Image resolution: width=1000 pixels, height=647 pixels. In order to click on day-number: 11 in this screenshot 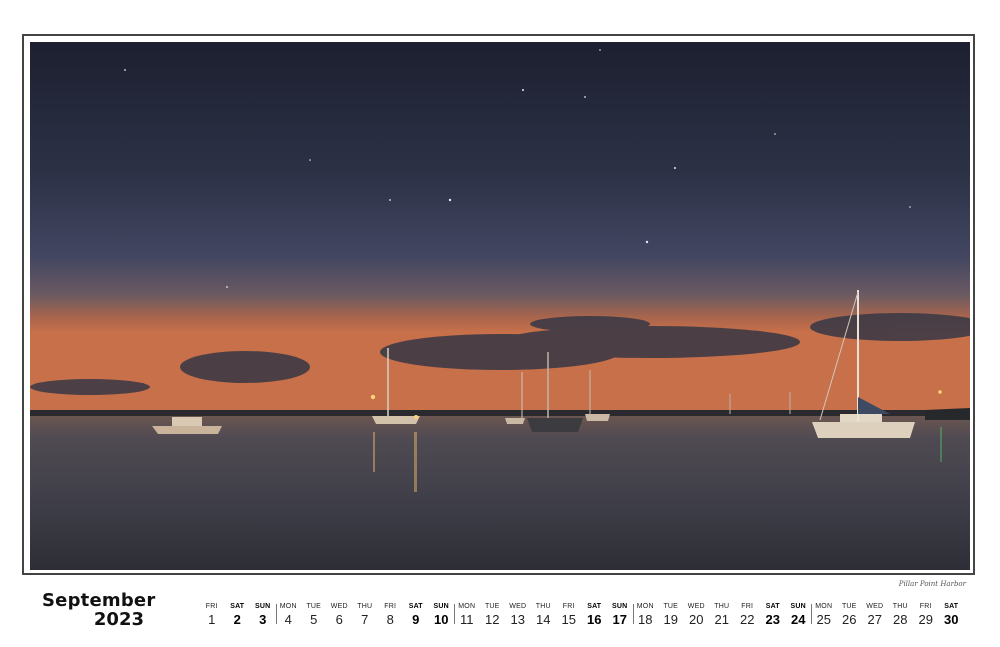, I will do `click(467, 619)`.